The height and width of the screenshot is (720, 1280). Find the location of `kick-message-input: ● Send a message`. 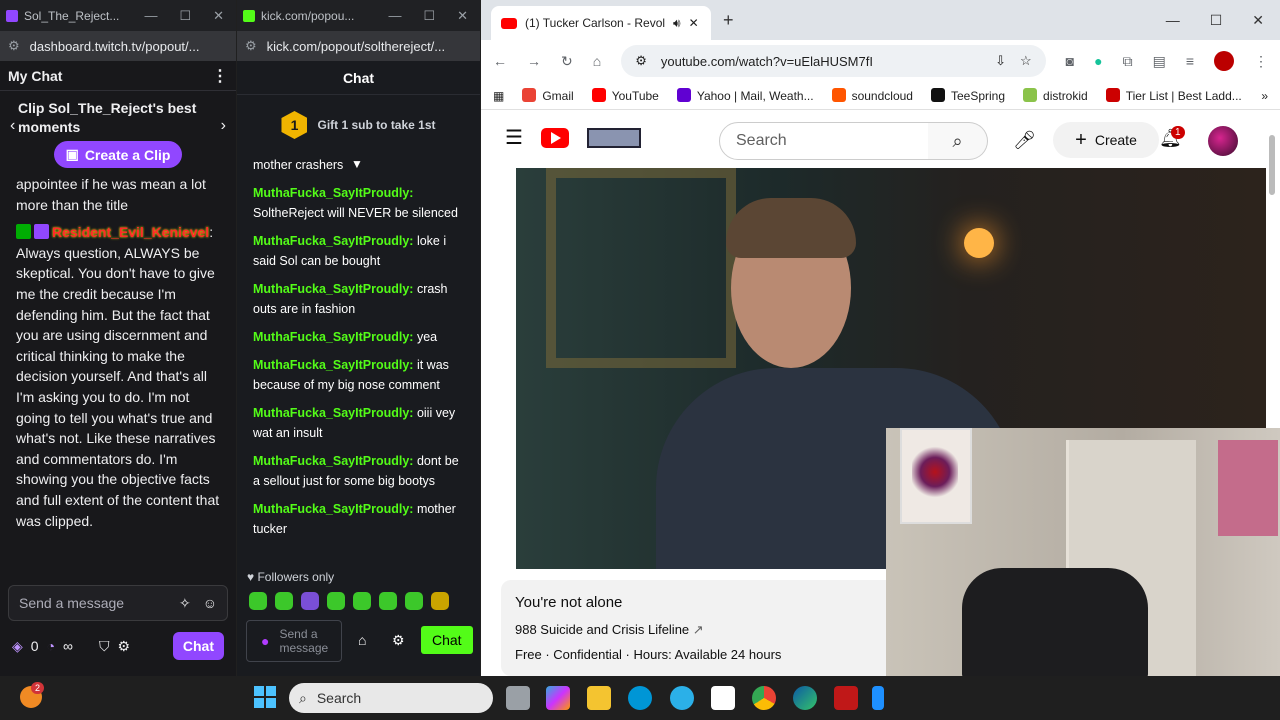

kick-message-input: ● Send a message is located at coordinates (294, 641).